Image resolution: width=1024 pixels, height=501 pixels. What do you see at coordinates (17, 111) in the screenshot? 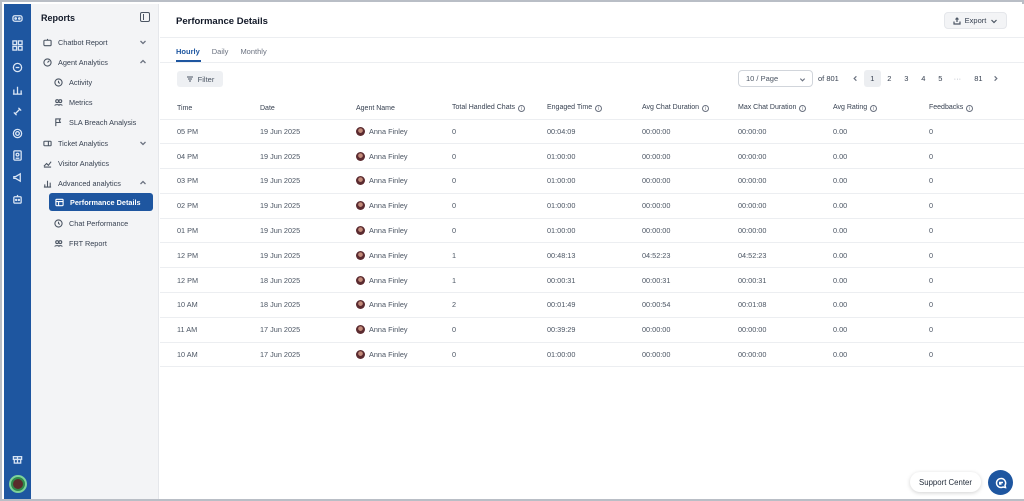
I see `integrations-icon` at bounding box center [17, 111].